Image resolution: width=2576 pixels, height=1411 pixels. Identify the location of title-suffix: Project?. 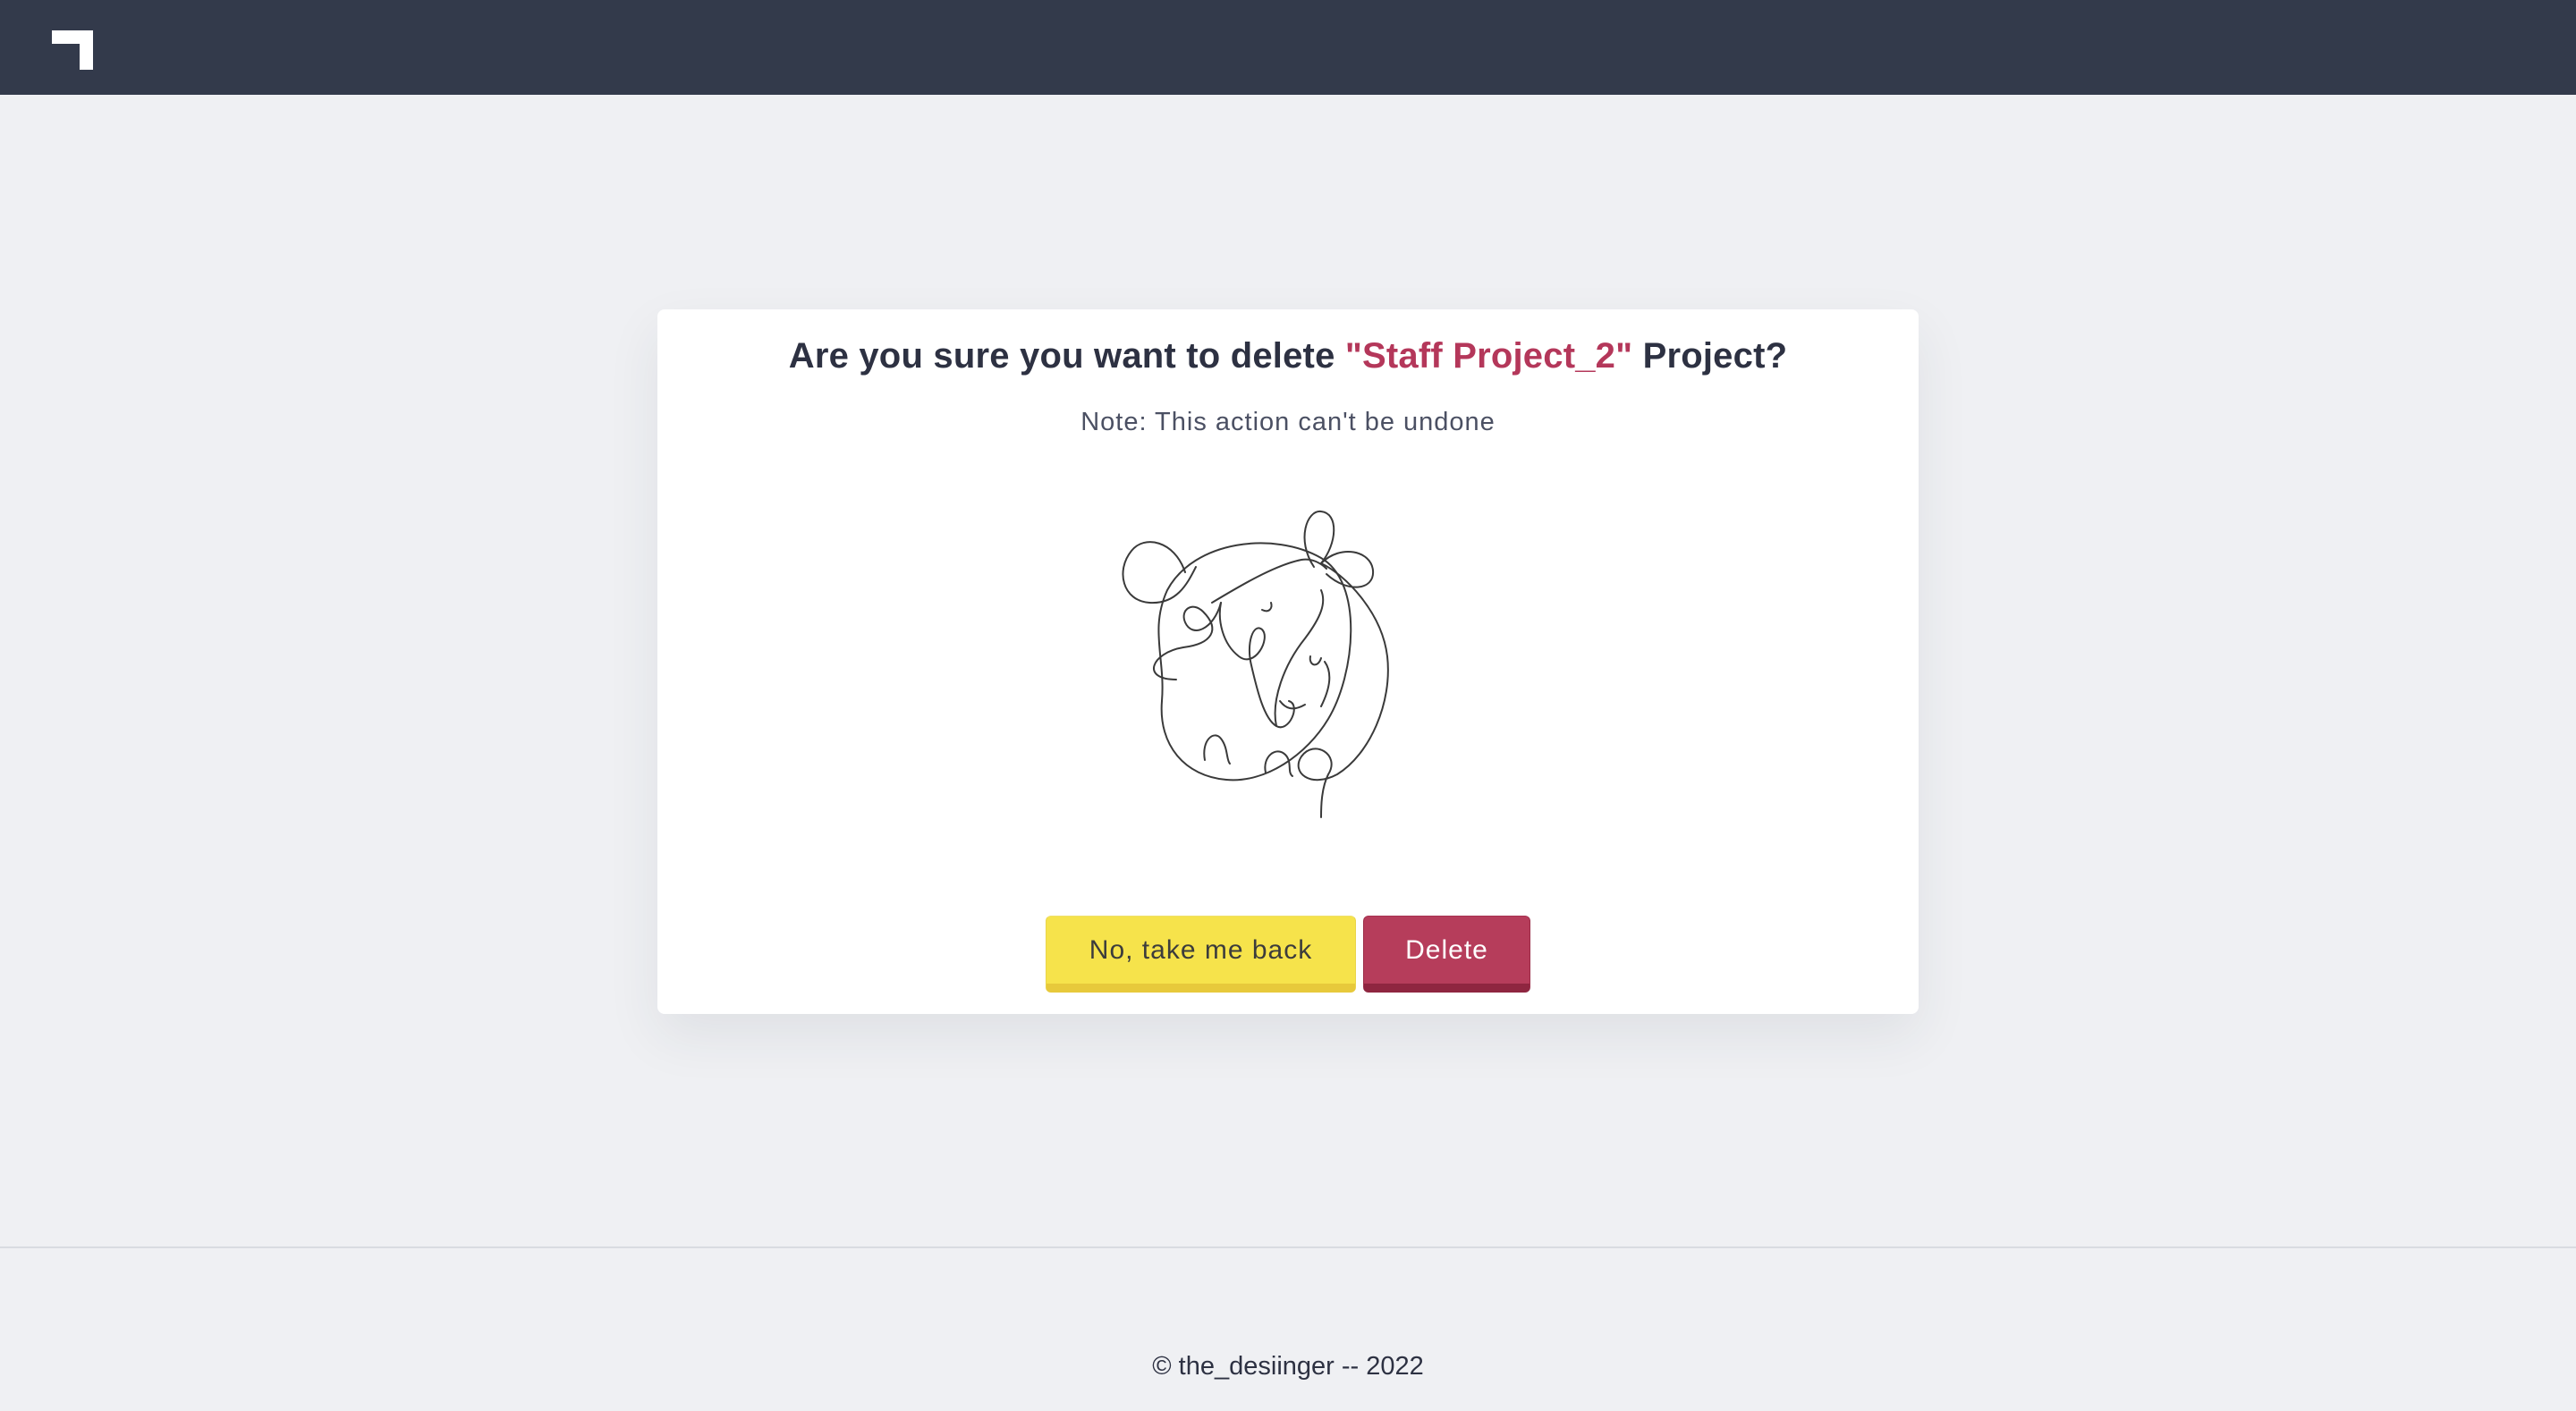
(1710, 356).